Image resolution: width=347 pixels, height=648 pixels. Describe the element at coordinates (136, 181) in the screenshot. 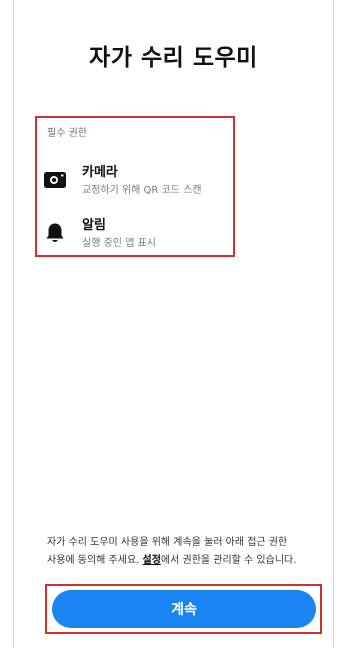

I see `permission-item-camera: 카메라 교정하기 위해 QR 코드 스캔` at that location.